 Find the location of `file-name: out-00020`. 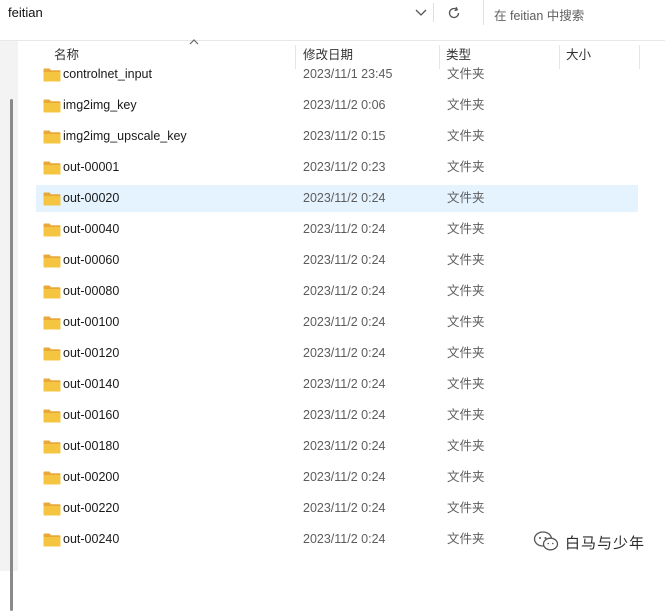

file-name: out-00020 is located at coordinates (91, 198).